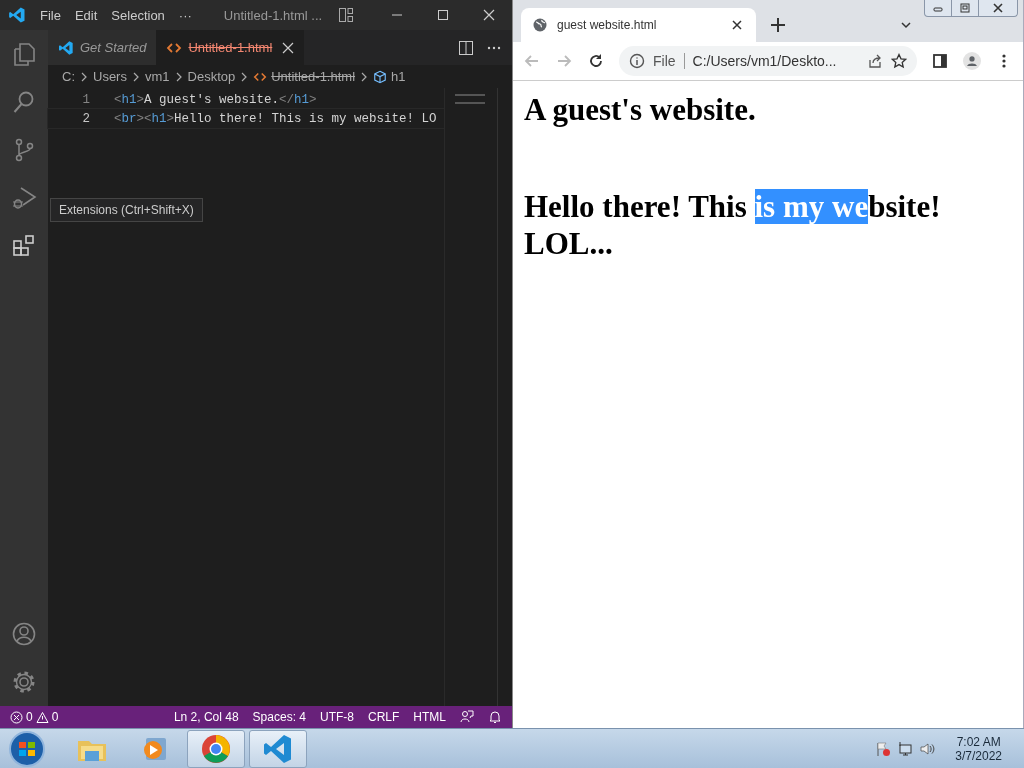  What do you see at coordinates (637, 61) in the screenshot?
I see `info-icon` at bounding box center [637, 61].